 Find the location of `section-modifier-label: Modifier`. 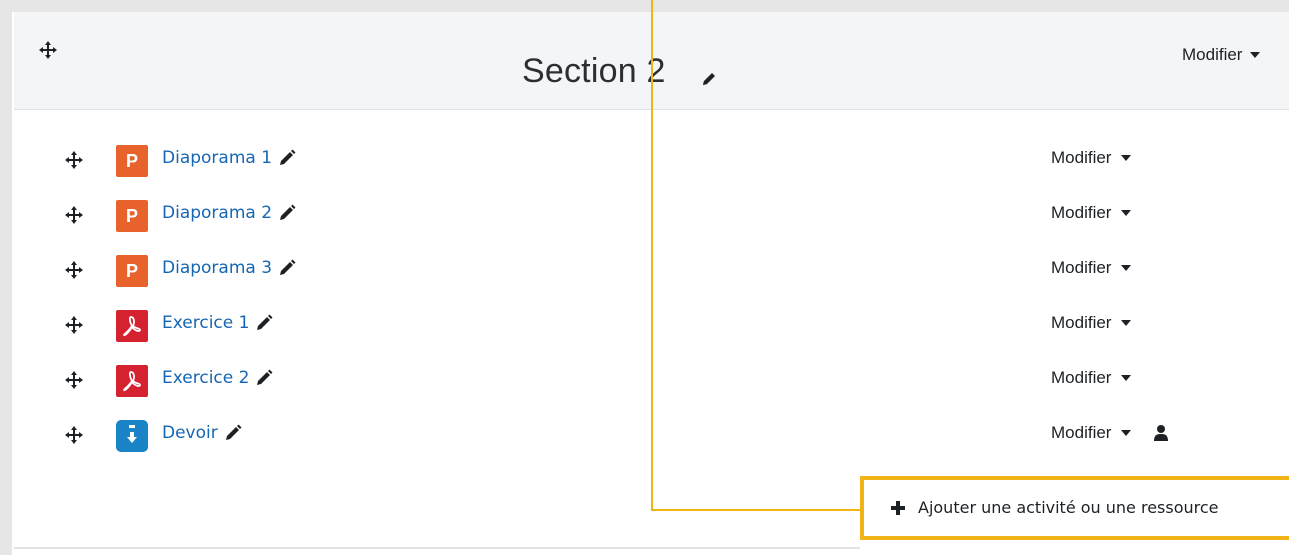

section-modifier-label: Modifier is located at coordinates (1212, 54).